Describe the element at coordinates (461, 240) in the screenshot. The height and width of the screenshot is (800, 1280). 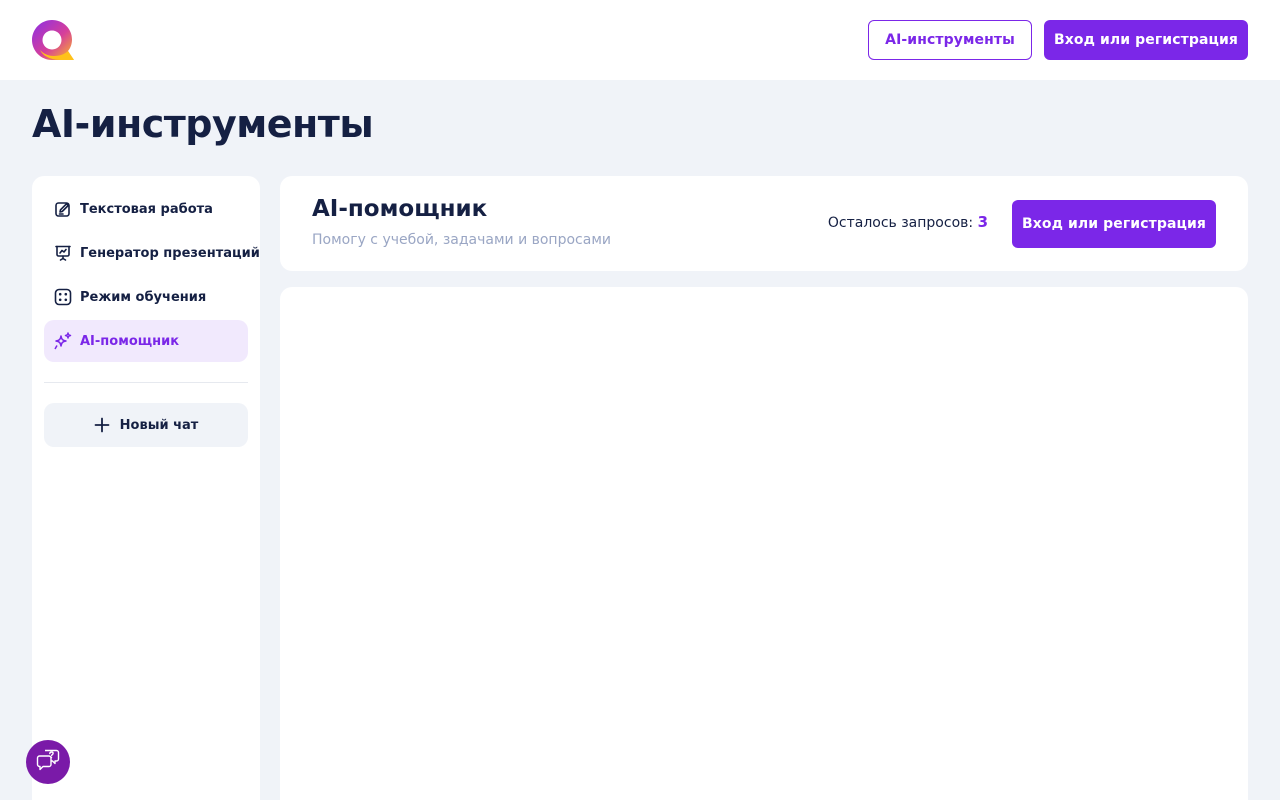
I see `assistant-subtitle: Помогу с учебой, задачами и вопросами` at that location.